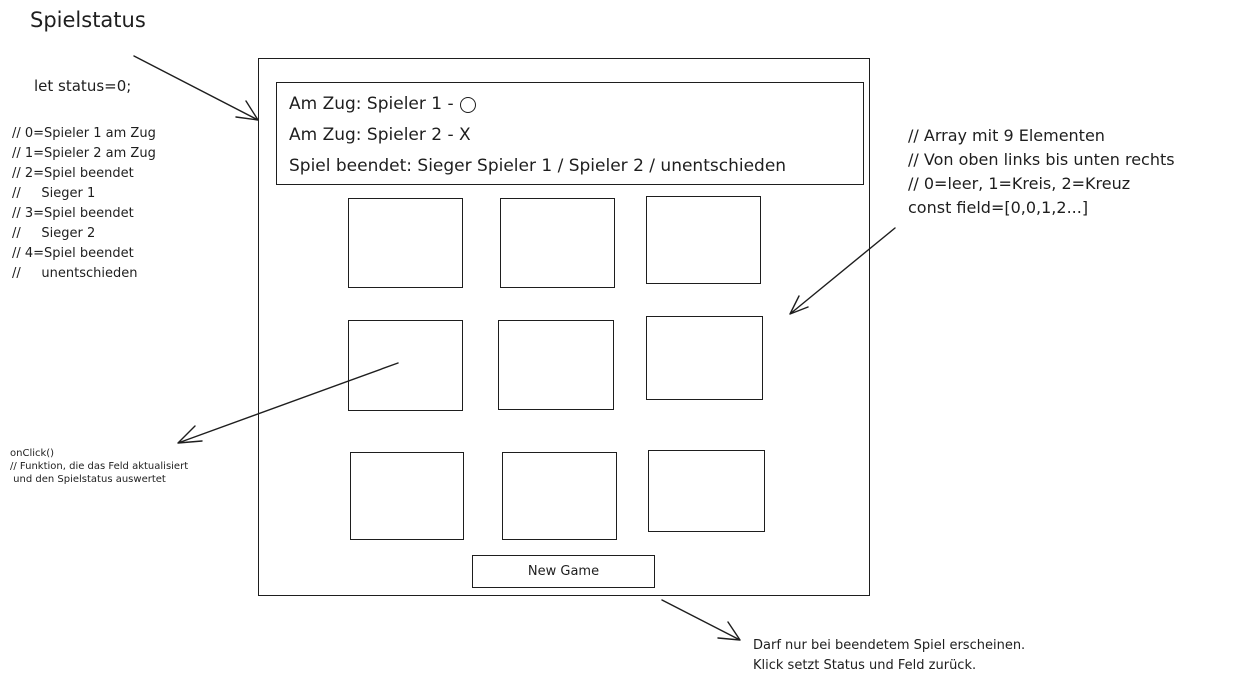 The image size is (1250, 686). I want to click on arrow-button-to-note, so click(701, 620).